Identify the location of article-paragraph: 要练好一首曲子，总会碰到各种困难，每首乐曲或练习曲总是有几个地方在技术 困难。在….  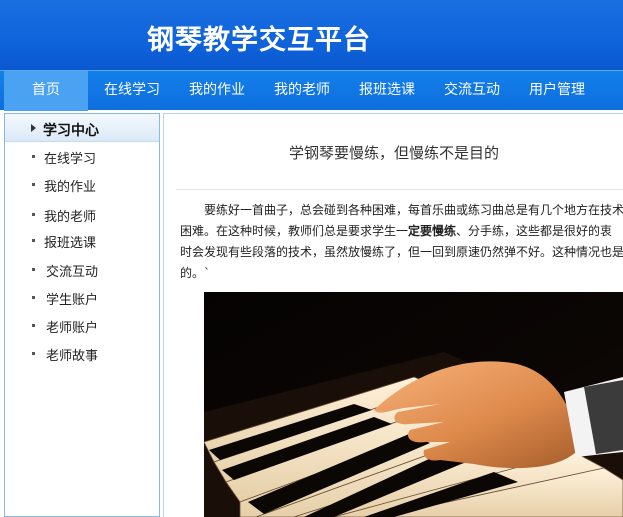
(401, 242).